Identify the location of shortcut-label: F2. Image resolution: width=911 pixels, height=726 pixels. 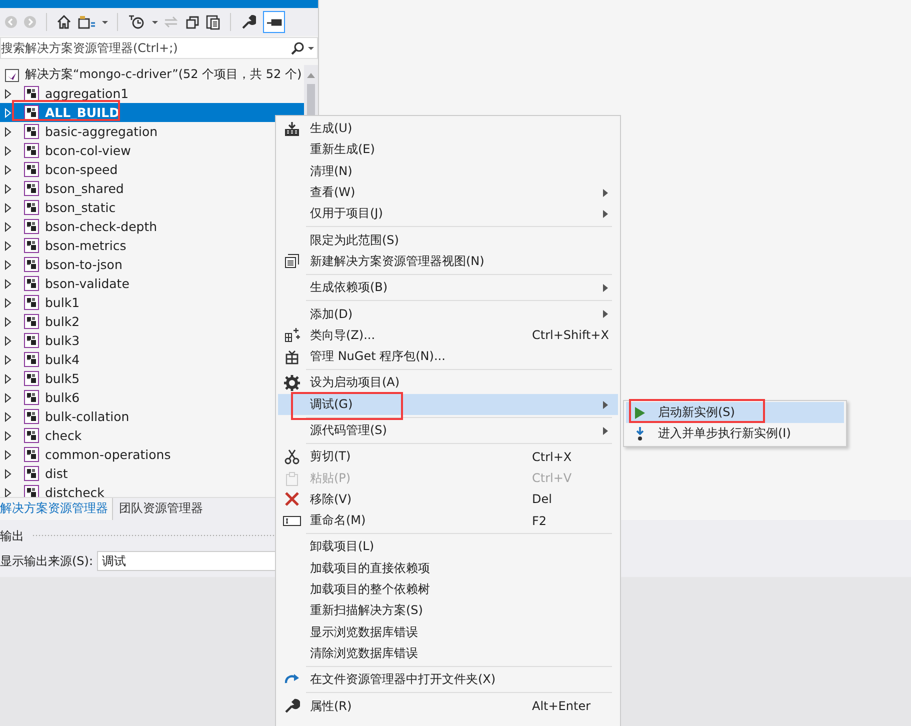
(539, 521).